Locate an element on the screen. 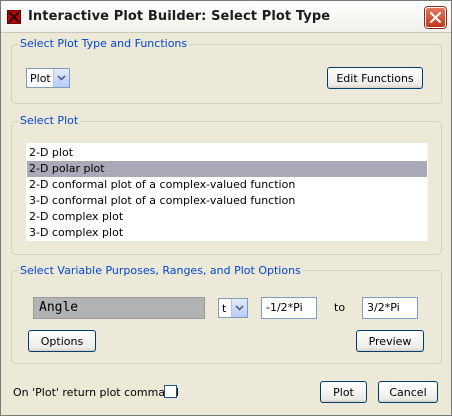  range-from-input: -1/2*Pi is located at coordinates (289, 308).